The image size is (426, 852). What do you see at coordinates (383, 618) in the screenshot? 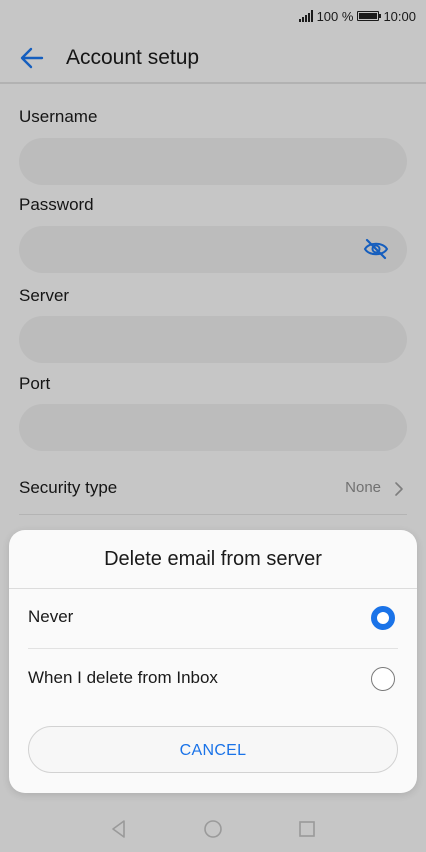
I see `radio-selected-icon` at bounding box center [383, 618].